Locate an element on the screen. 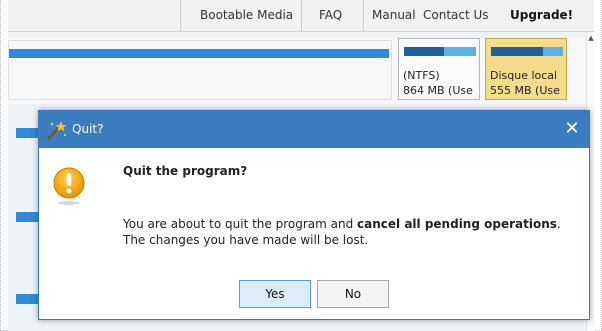 The height and width of the screenshot is (331, 602). message-warning: The changes you have made will be lost. is located at coordinates (246, 240).